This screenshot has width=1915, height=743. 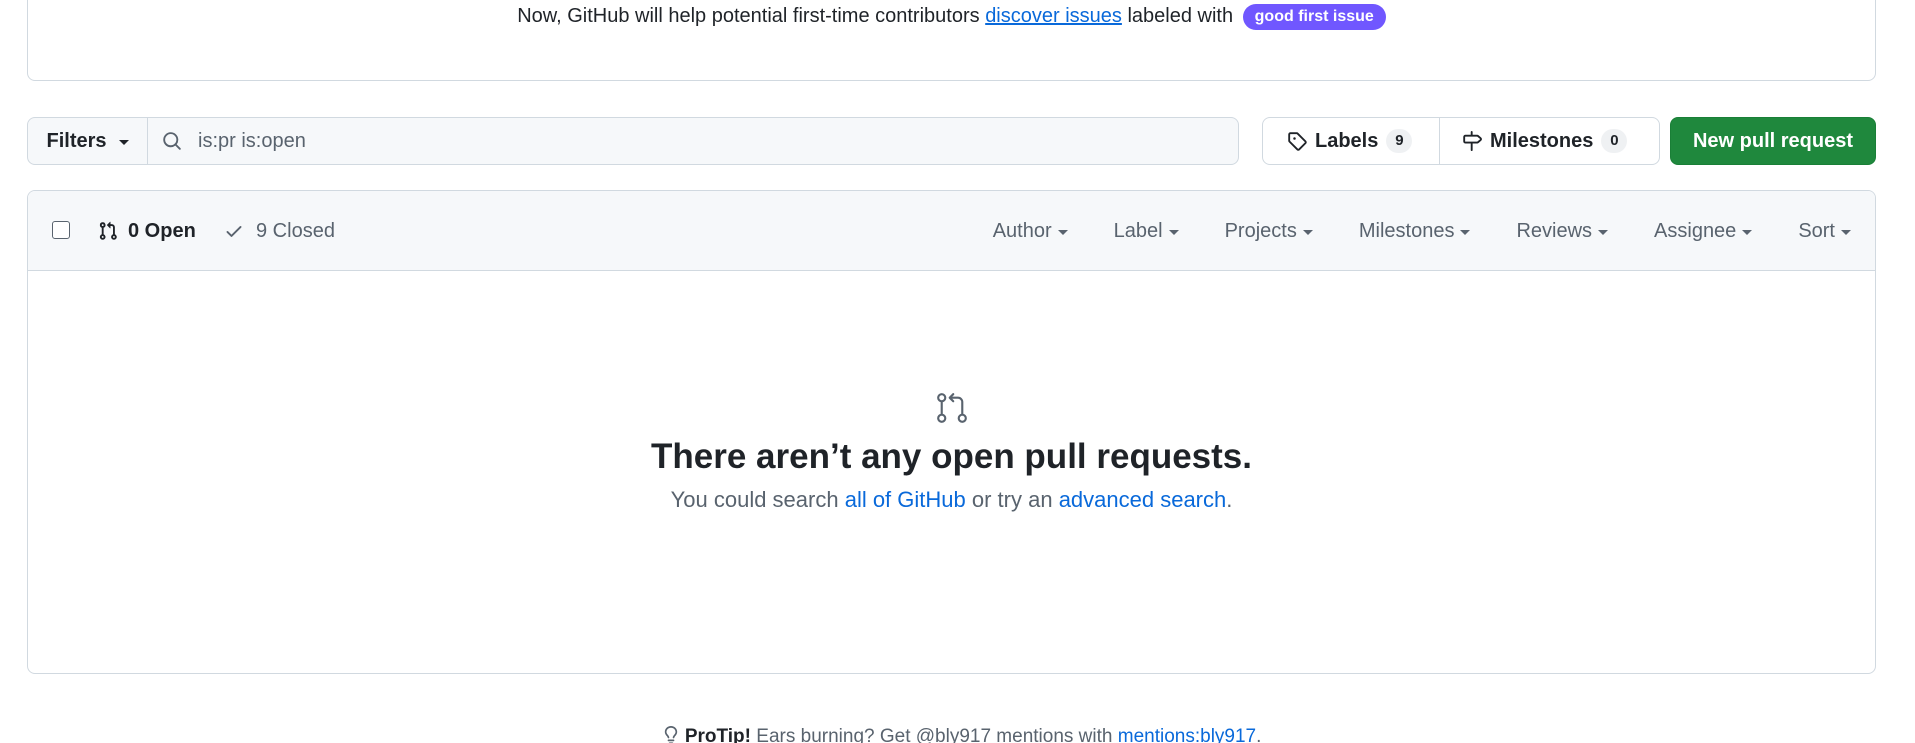 I want to click on banner-text-end: labeled with, so click(x=1180, y=16).